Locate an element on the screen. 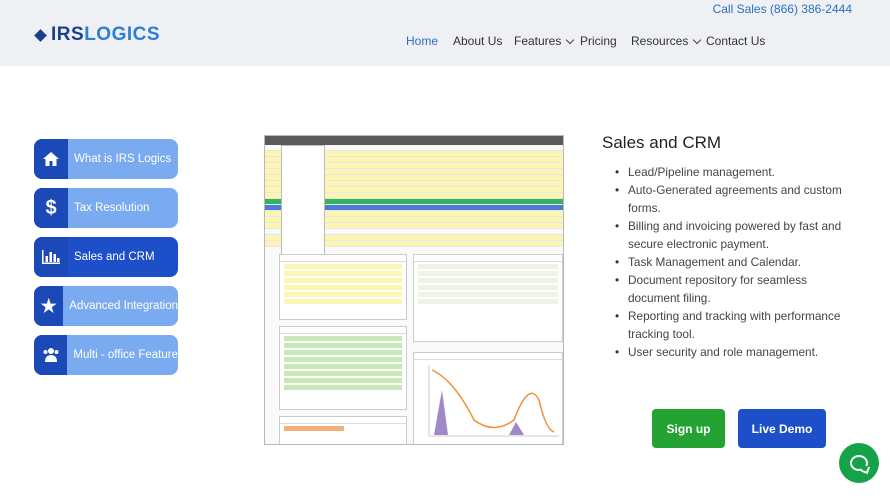  screenshot-panel-gross-sales-chart is located at coordinates (488, 398).